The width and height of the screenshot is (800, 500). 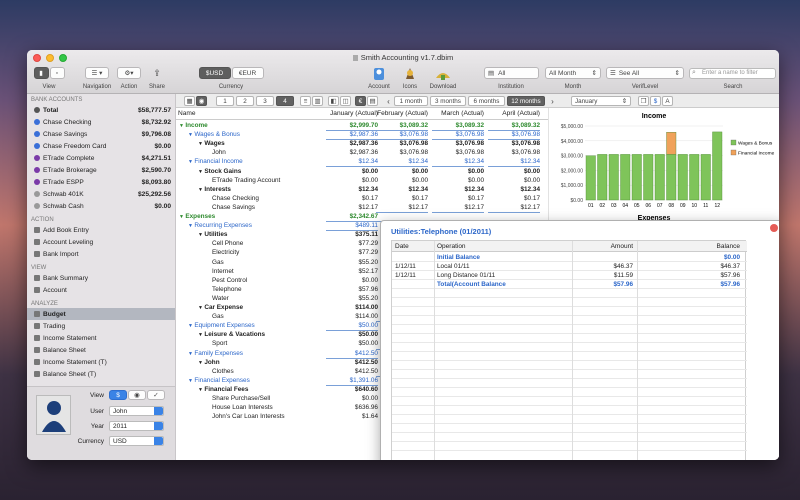 I want to click on columns-view-button: ▥, so click(x=317, y=101).